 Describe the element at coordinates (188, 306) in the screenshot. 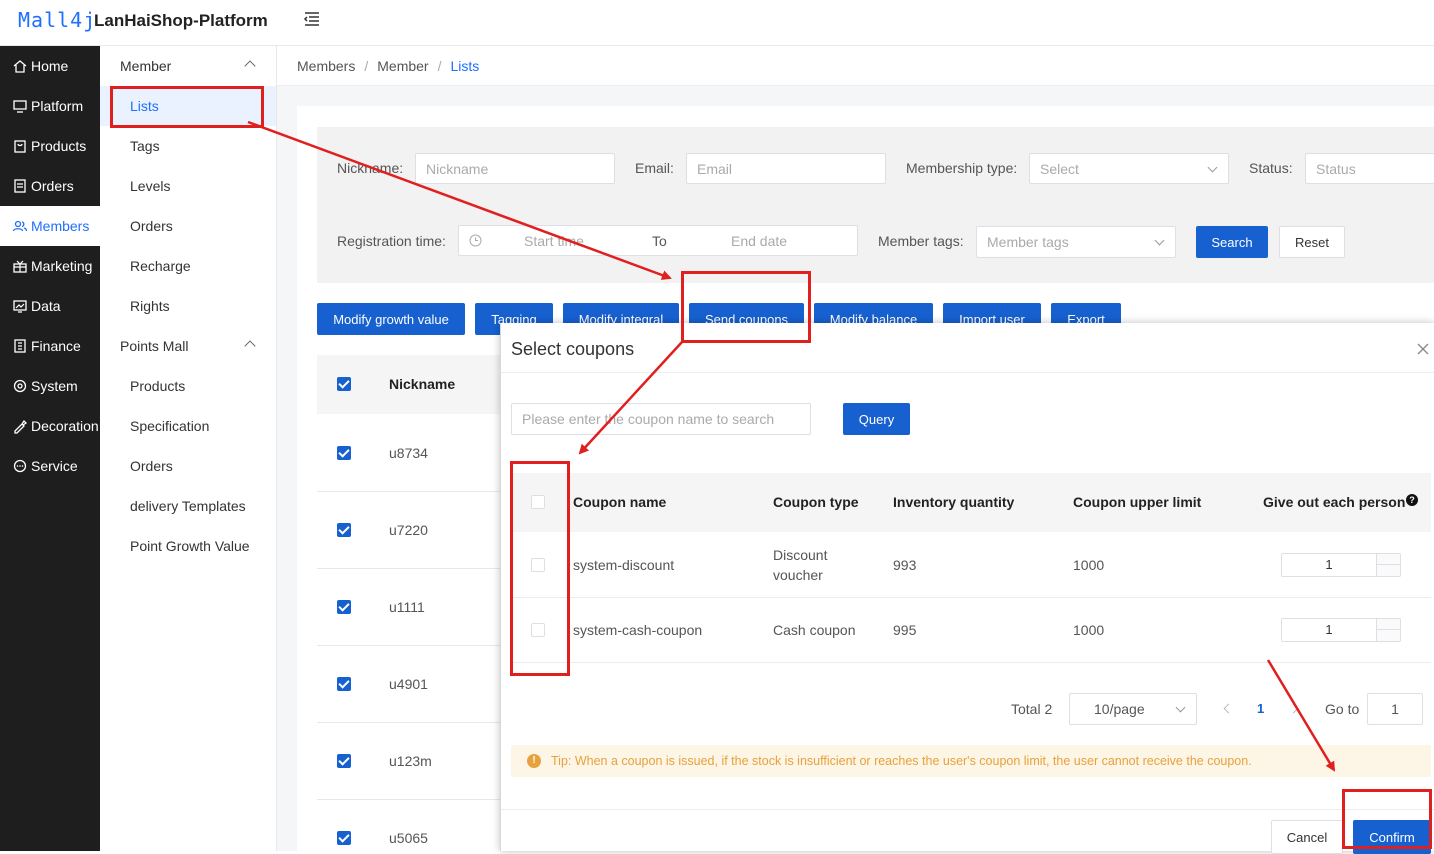

I see `submenu-item-rights: Rights` at that location.